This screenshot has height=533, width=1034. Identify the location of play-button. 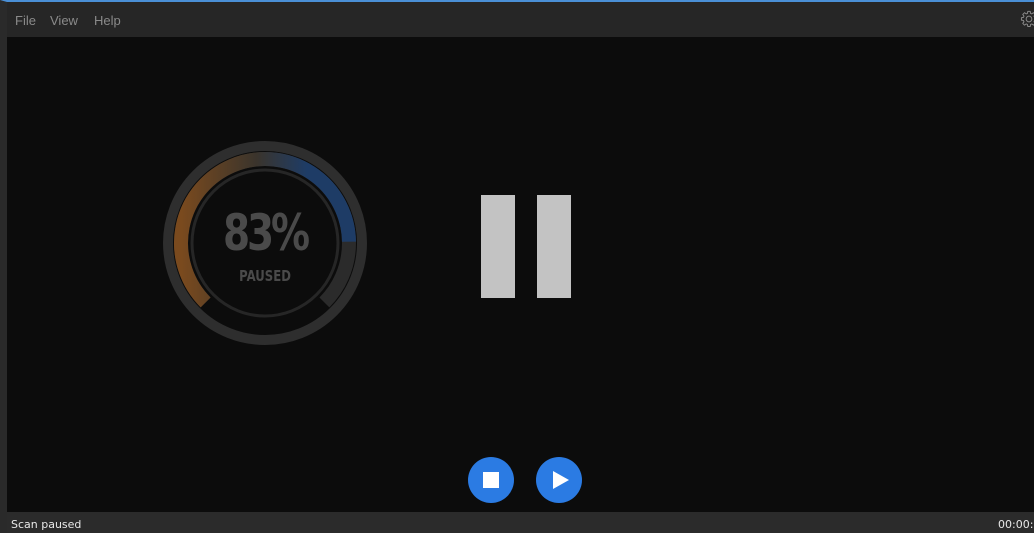
(559, 480).